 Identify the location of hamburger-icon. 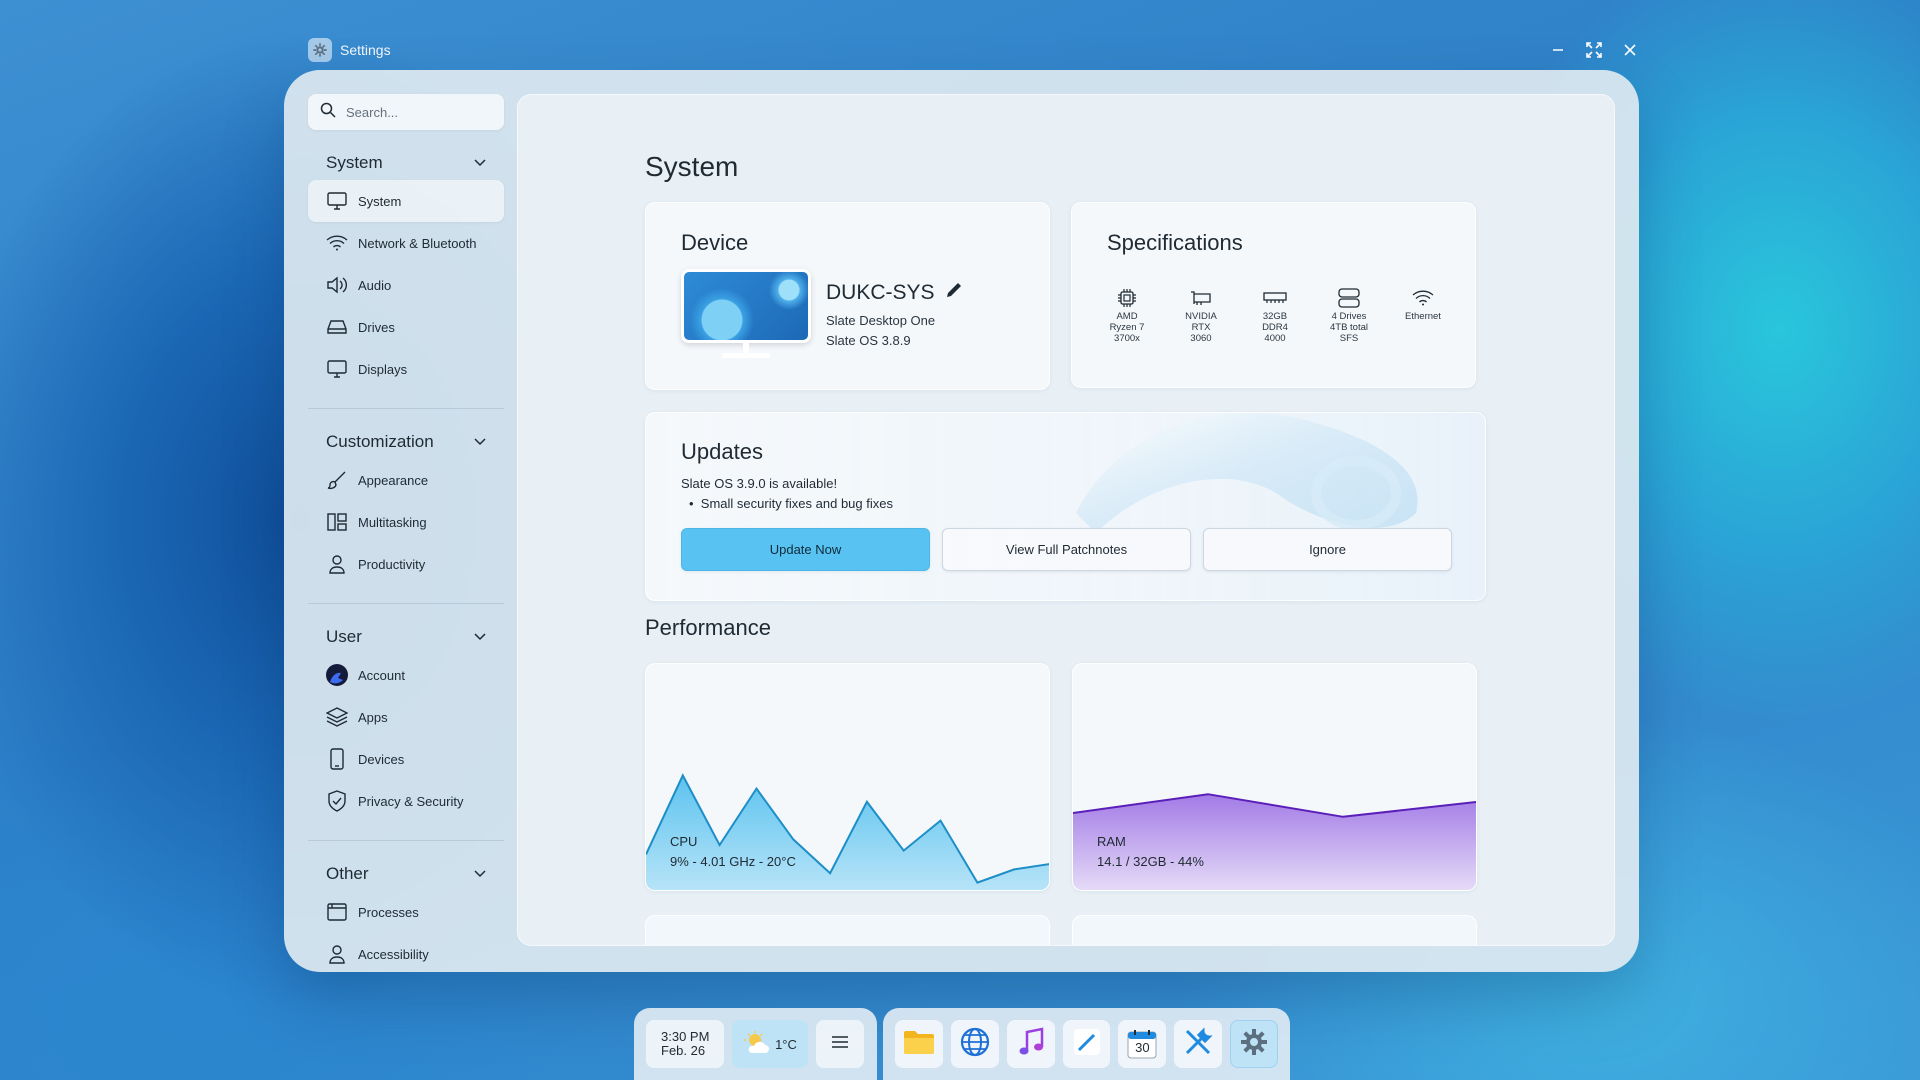
(840, 1044).